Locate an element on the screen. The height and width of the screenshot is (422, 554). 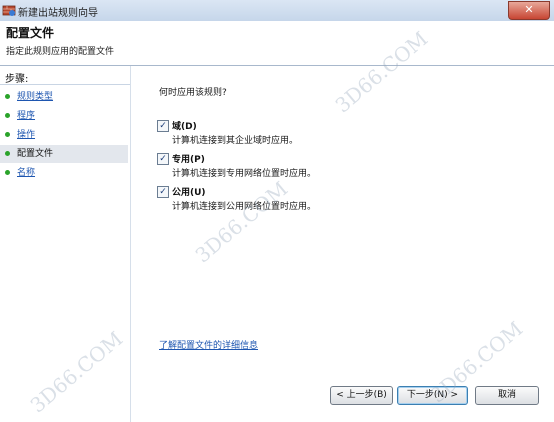
option-domain: ✓ 域(D) 计算机连接到其企业域时应用。 is located at coordinates (352, 134).